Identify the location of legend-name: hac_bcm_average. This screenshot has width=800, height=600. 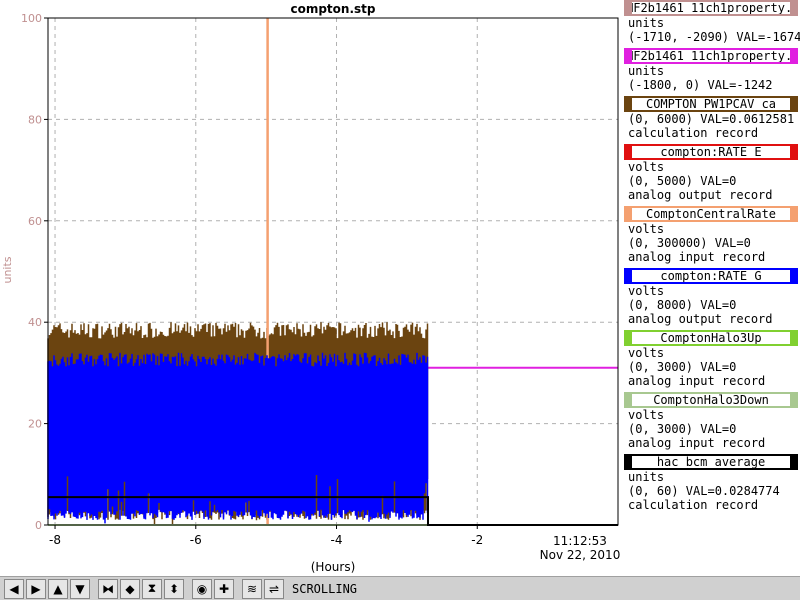
(711, 462).